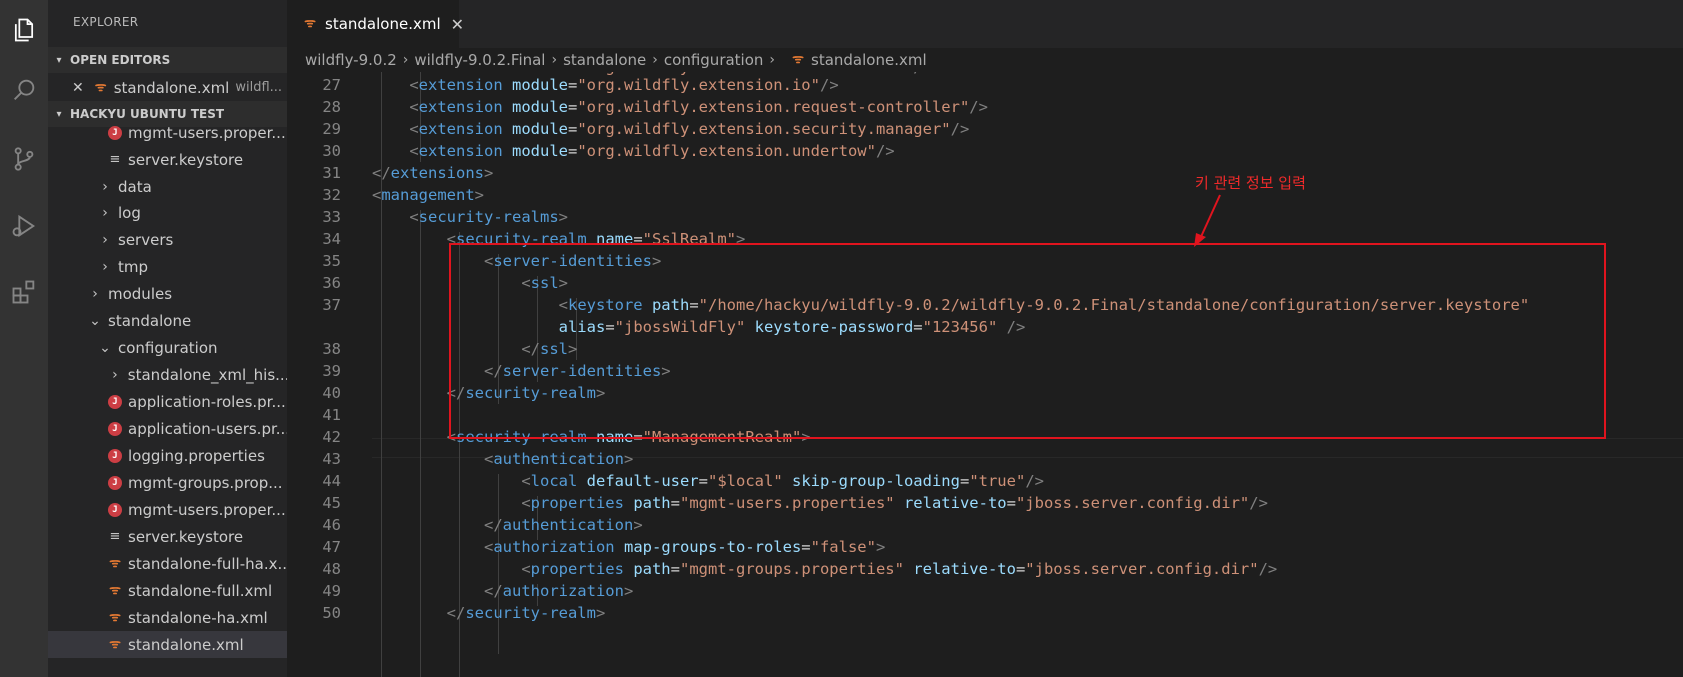 The image size is (1683, 677). I want to click on tree-item-label: standalone, so click(150, 320).